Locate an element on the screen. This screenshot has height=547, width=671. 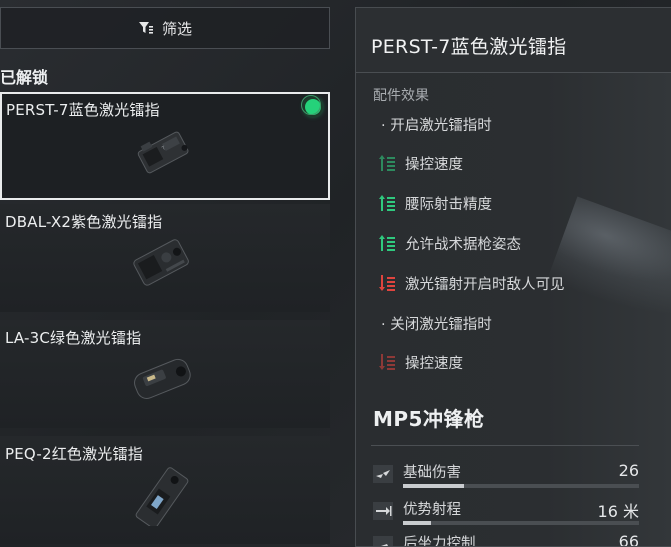
range-icon is located at coordinates (383, 511).